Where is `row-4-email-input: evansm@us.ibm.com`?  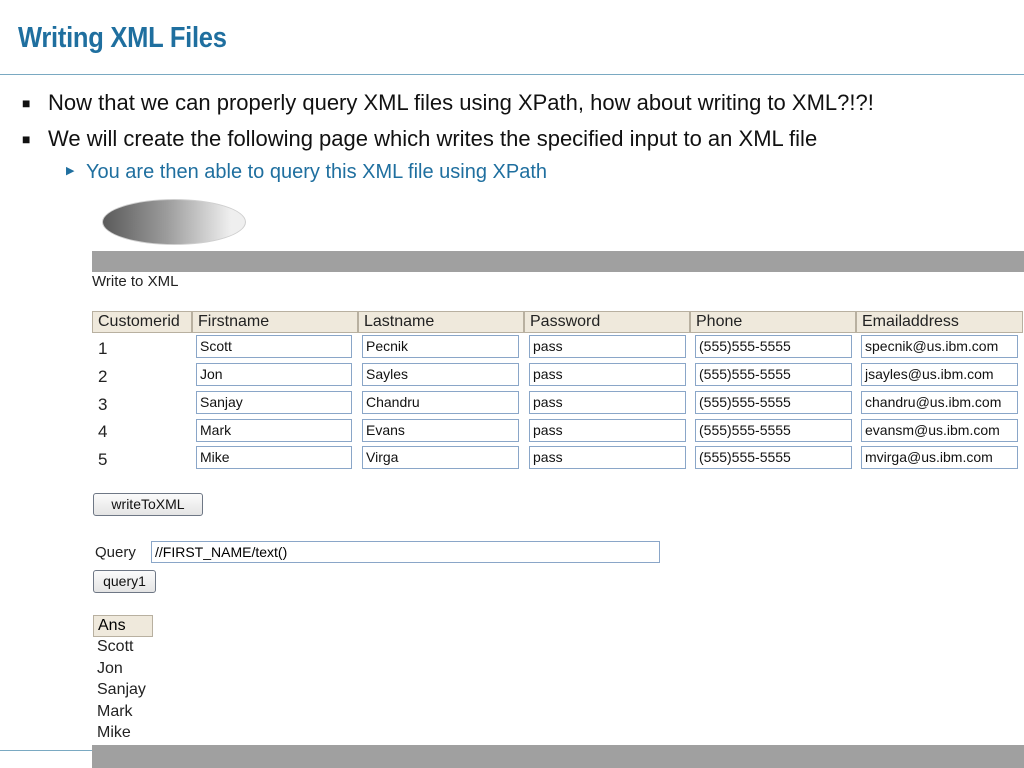 row-4-email-input: evansm@us.ibm.com is located at coordinates (939, 430).